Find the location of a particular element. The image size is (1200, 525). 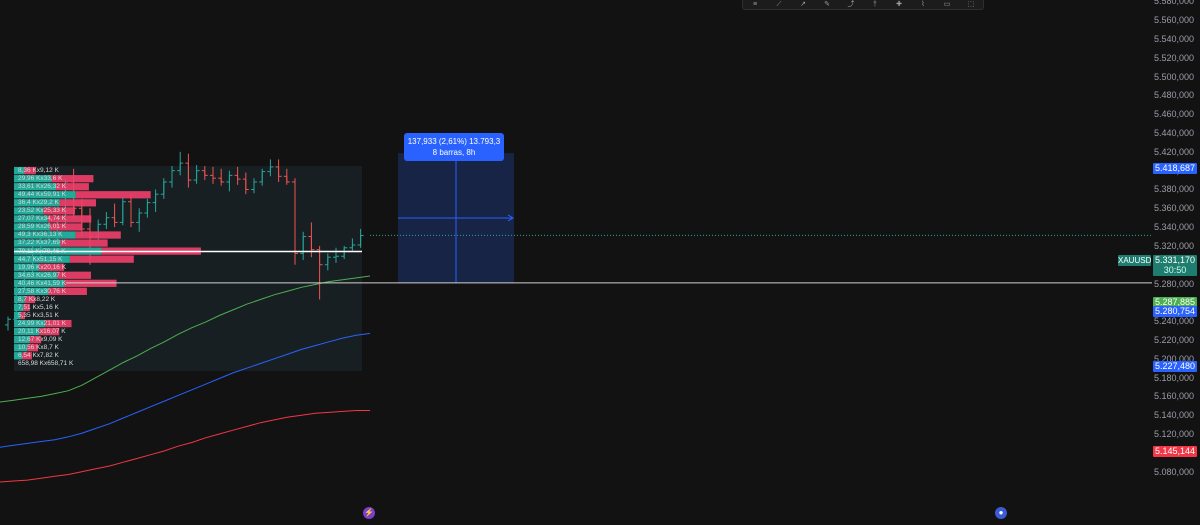

horizontal-line-price-tag: 5.280,754 is located at coordinates (1175, 311).